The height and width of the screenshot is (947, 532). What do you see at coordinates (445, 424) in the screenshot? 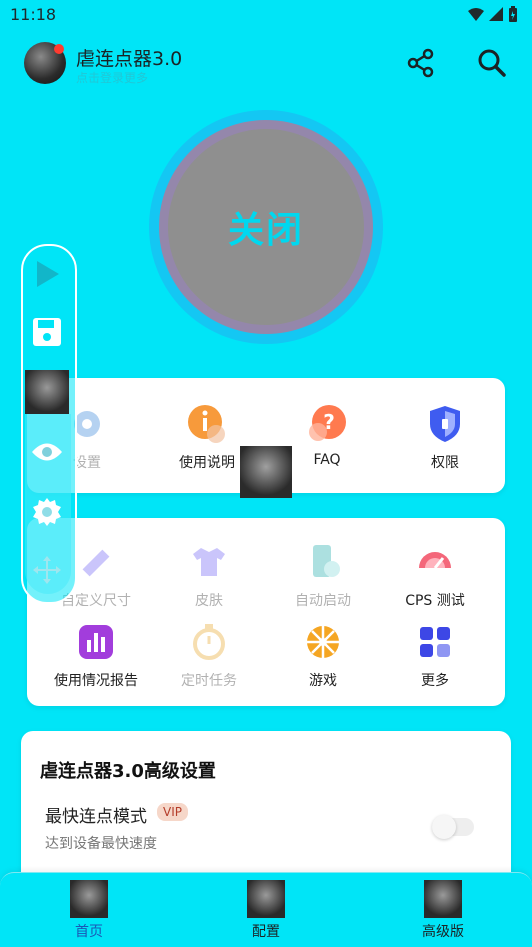
I see `permission-shield-icon` at bounding box center [445, 424].